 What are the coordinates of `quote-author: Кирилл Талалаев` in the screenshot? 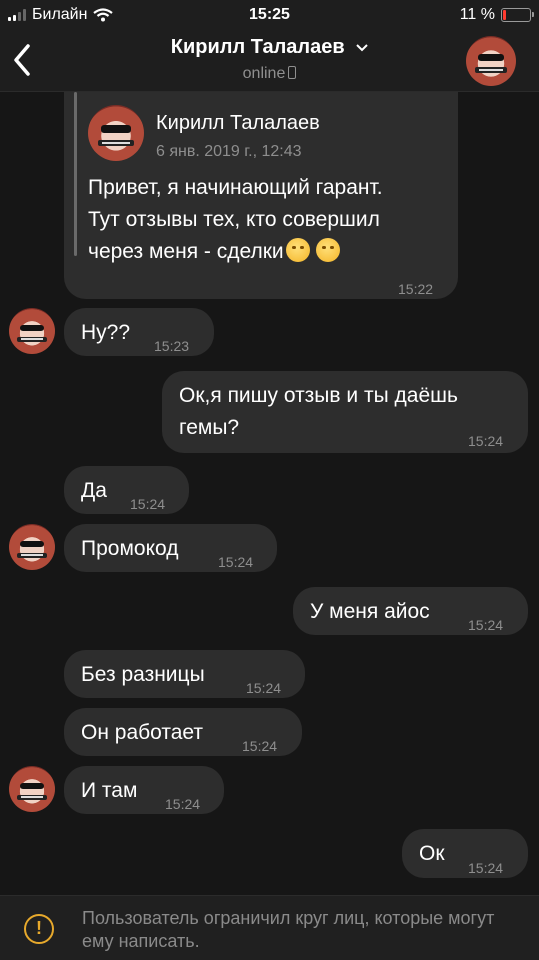 It's located at (238, 123).